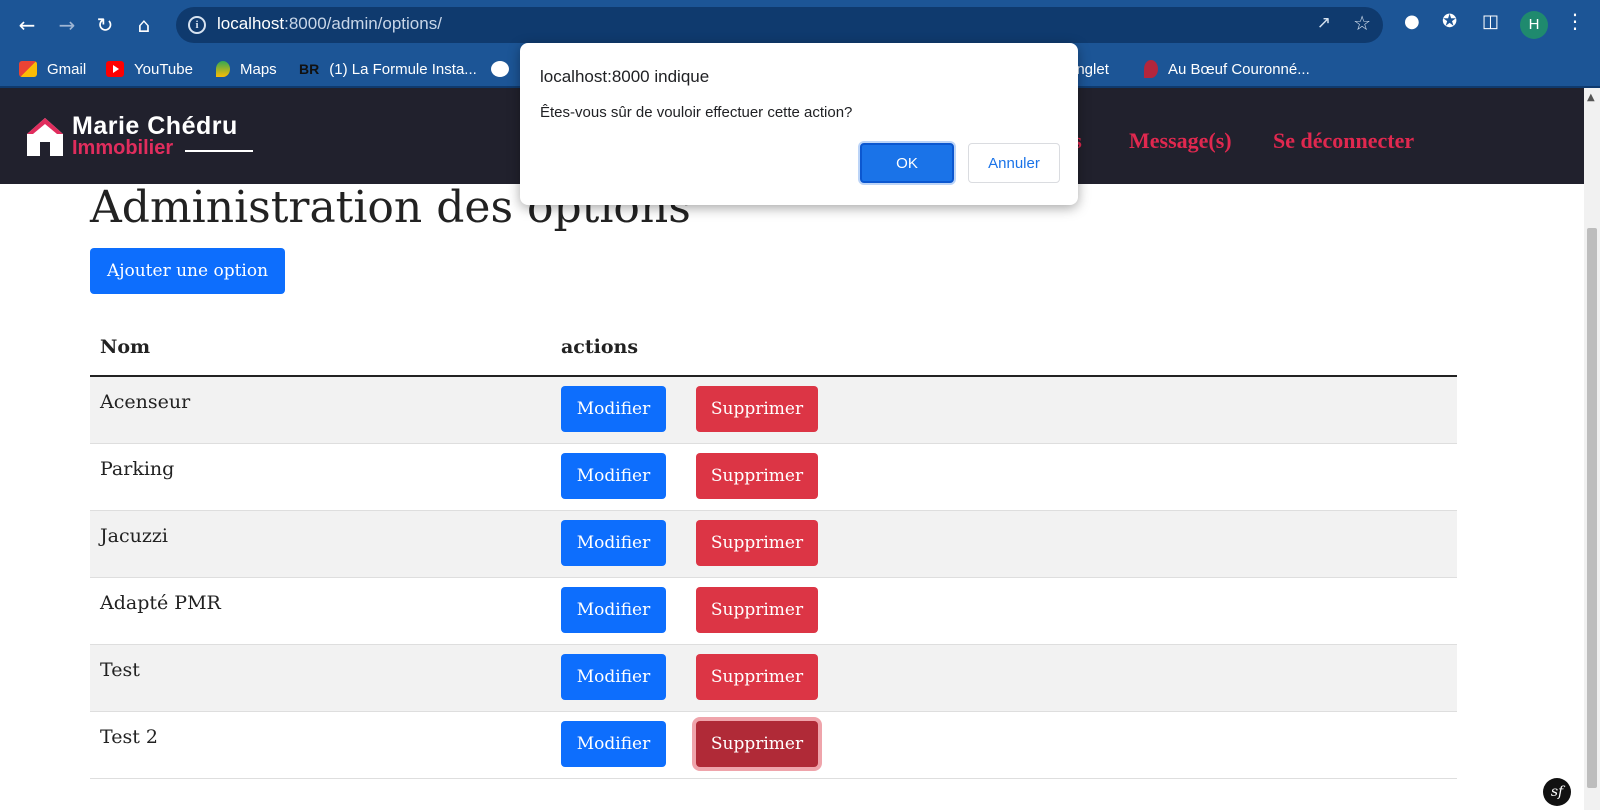  Describe the element at coordinates (120, 670) in the screenshot. I see `option-name: Test` at that location.